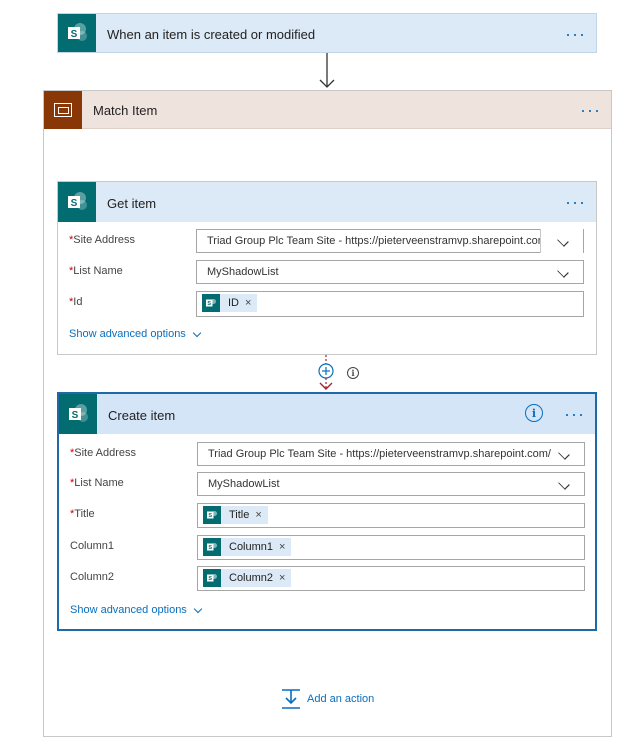  I want to click on add-action-icon, so click(291, 699).